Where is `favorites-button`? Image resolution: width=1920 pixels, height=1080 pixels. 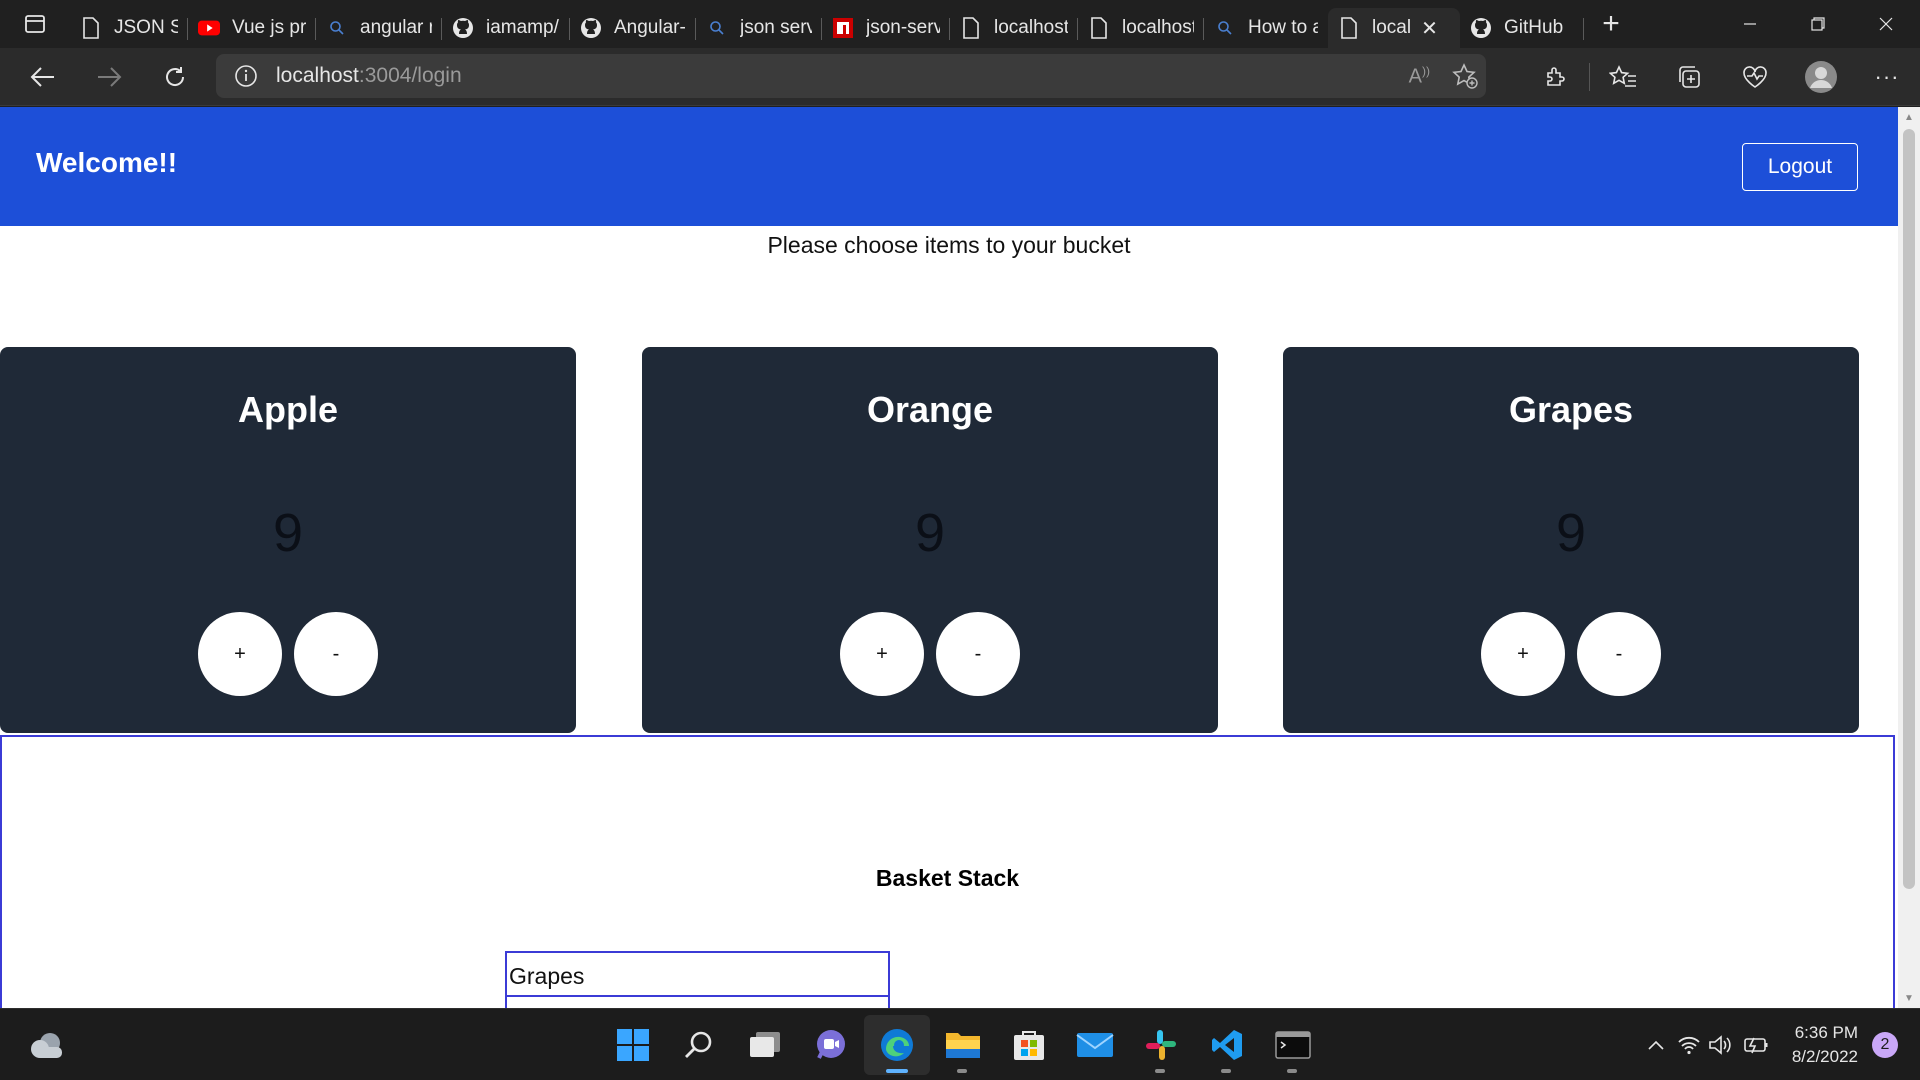
favorites-button is located at coordinates (1623, 77).